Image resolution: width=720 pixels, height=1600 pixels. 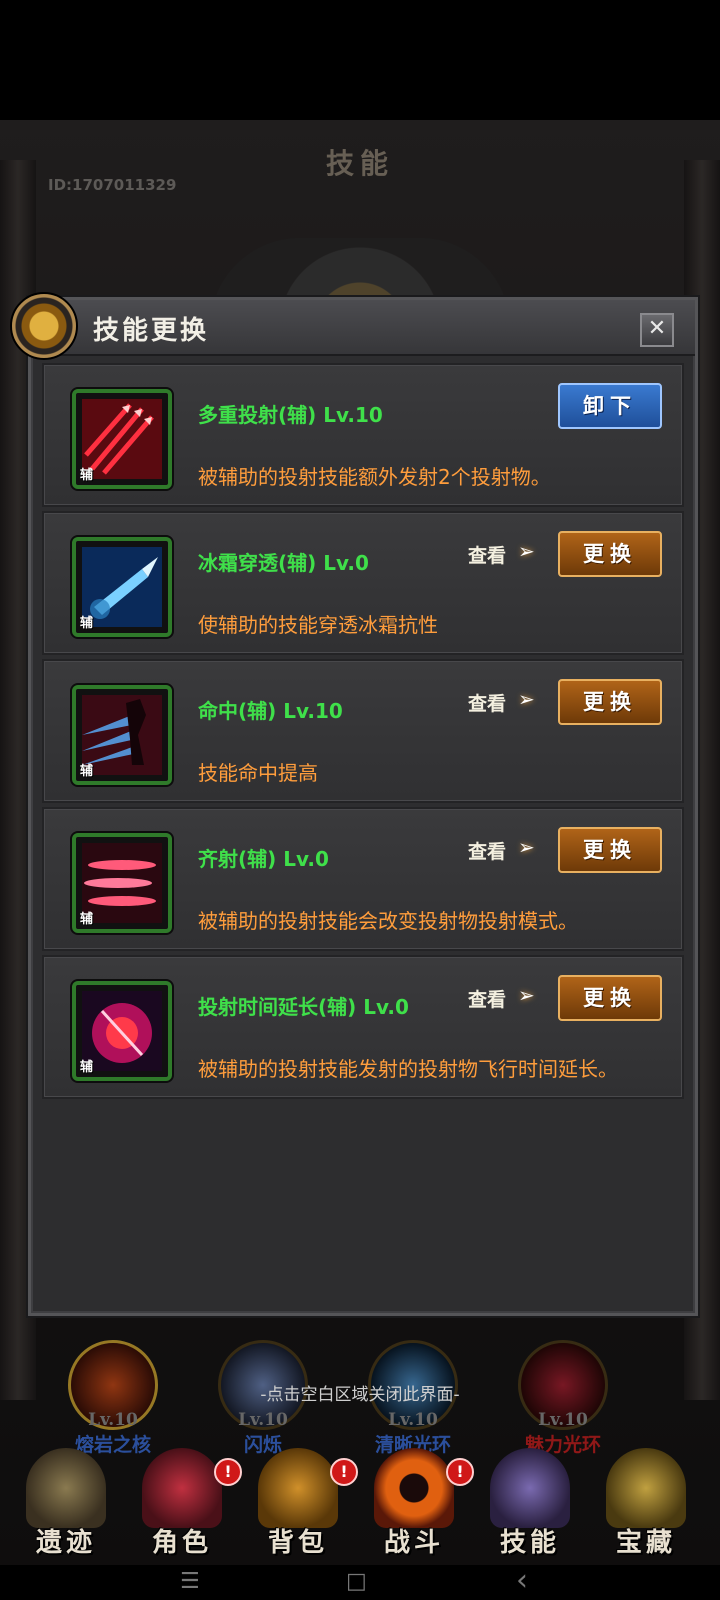 I want to click on system-nav-bar: ☰ □ ‹, so click(x=360, y=1581).